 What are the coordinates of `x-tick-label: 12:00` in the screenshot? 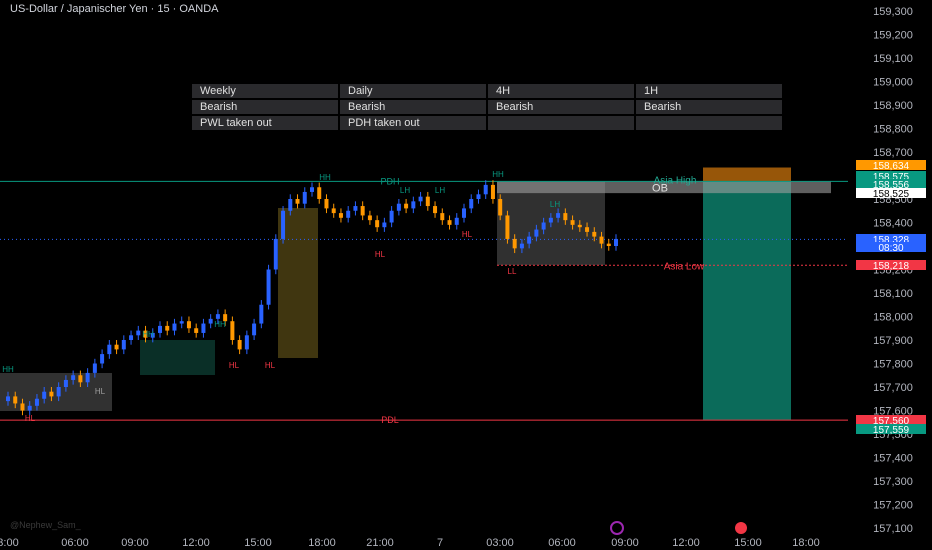 It's located at (686, 543).